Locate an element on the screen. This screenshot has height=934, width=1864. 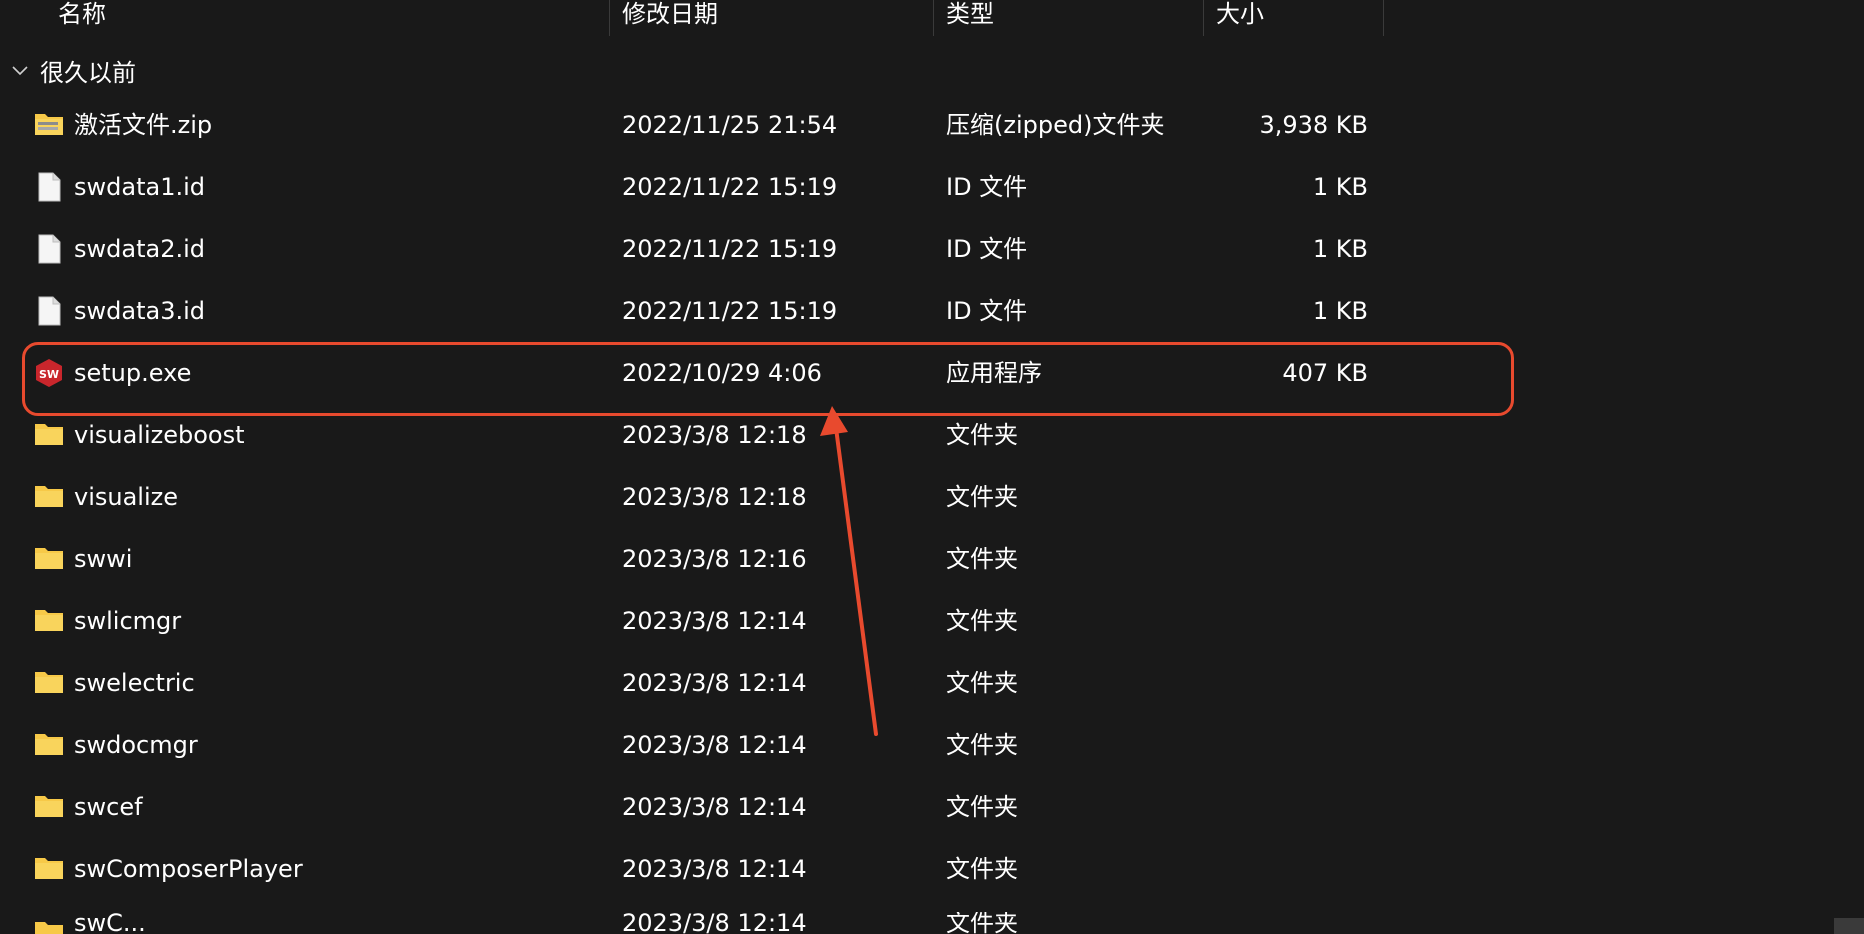
file-name: 激活文件.zip is located at coordinates (143, 125).